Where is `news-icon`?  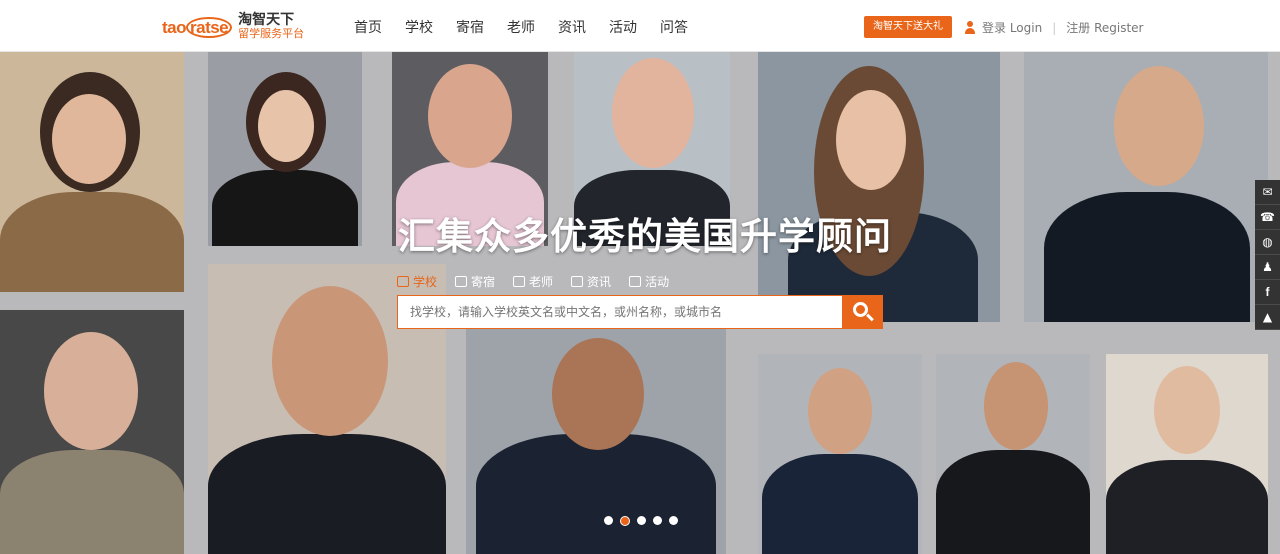 news-icon is located at coordinates (577, 281).